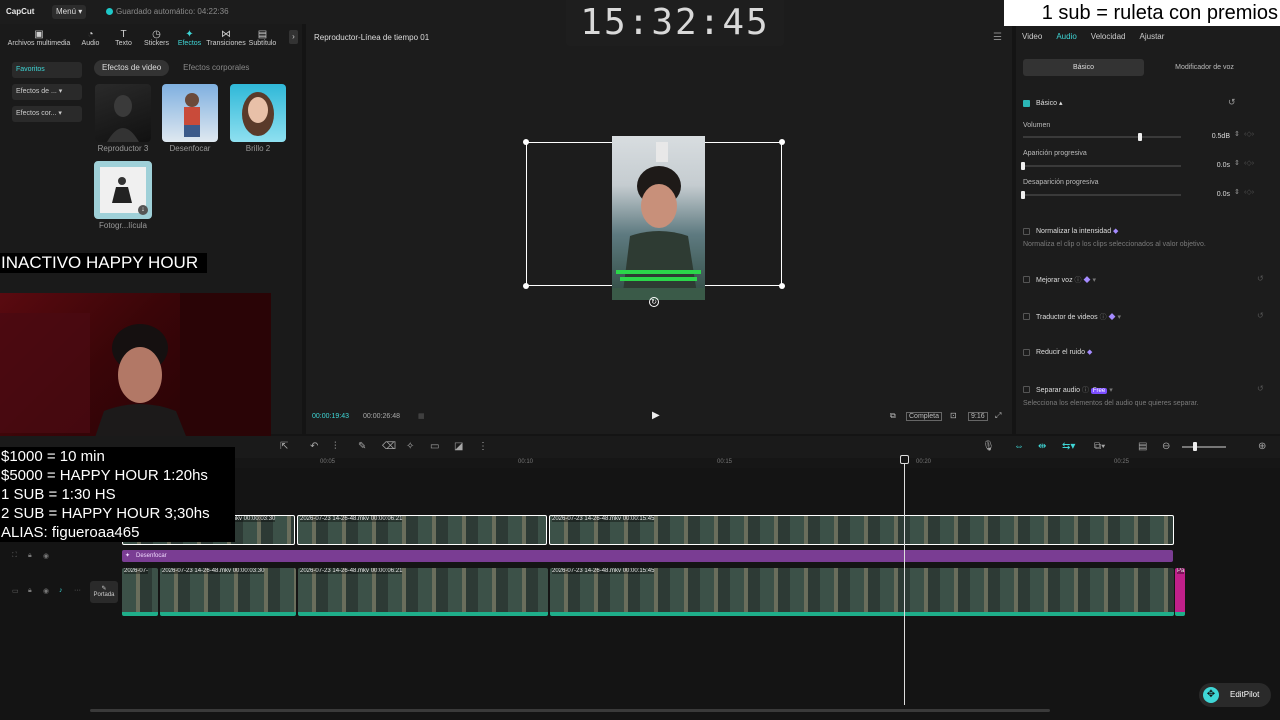  Describe the element at coordinates (953, 415) in the screenshot. I see `fit-icon: ⊡` at that location.